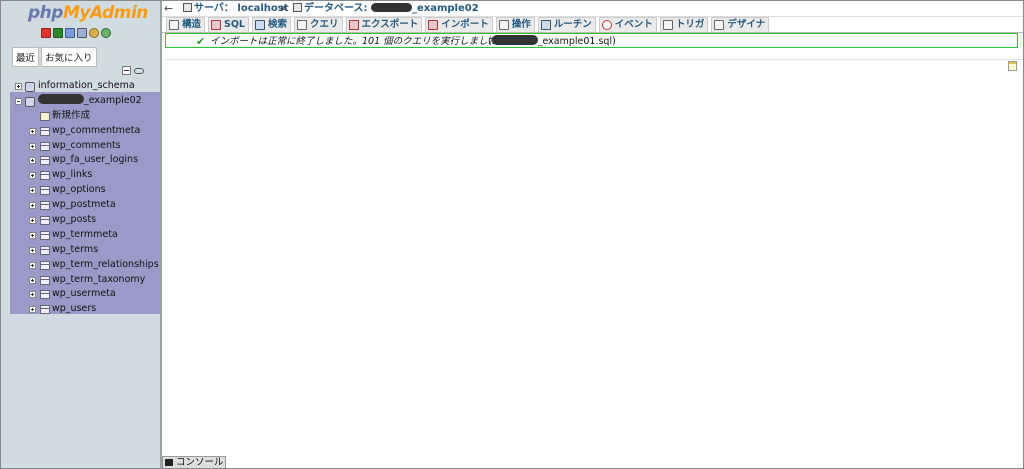 The image size is (1024, 469). Describe the element at coordinates (318, 24) in the screenshot. I see `tab-query: クエリ` at that location.